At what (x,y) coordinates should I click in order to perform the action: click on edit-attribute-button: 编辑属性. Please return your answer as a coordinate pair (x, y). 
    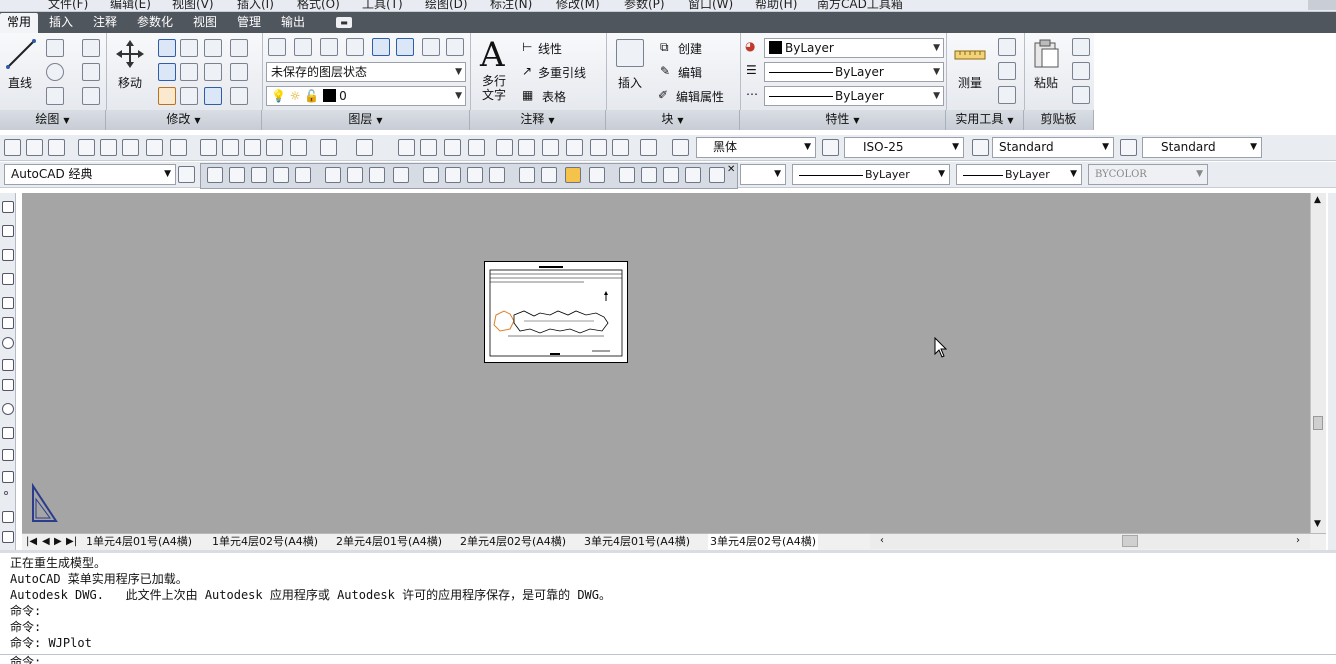
    Looking at the image, I should click on (700, 96).